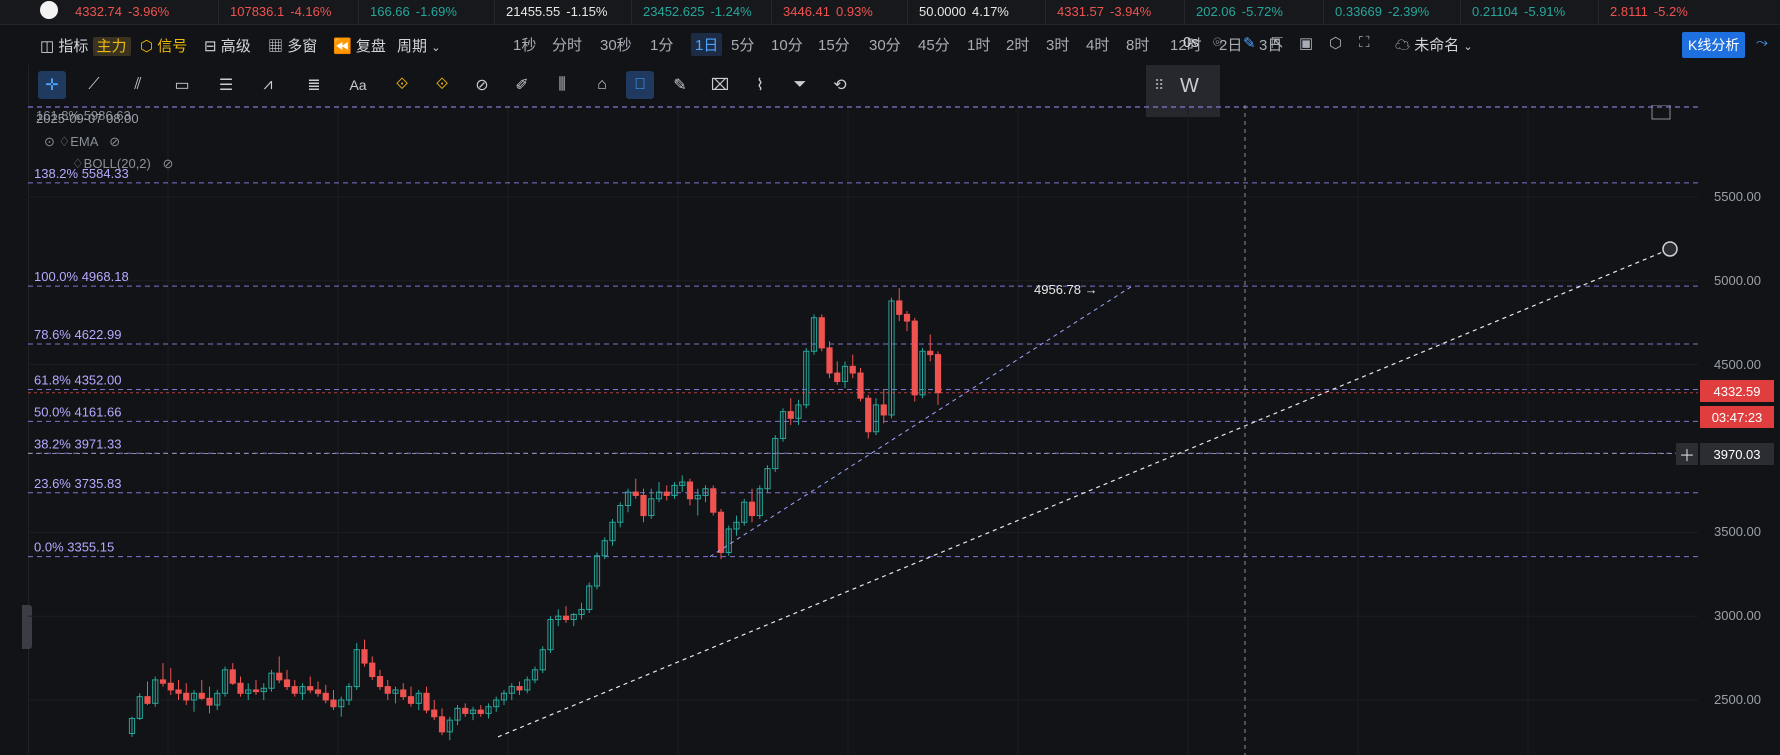 Image resolution: width=1780 pixels, height=755 pixels. I want to click on trendline-tool-icon: ⟋, so click(94, 85).